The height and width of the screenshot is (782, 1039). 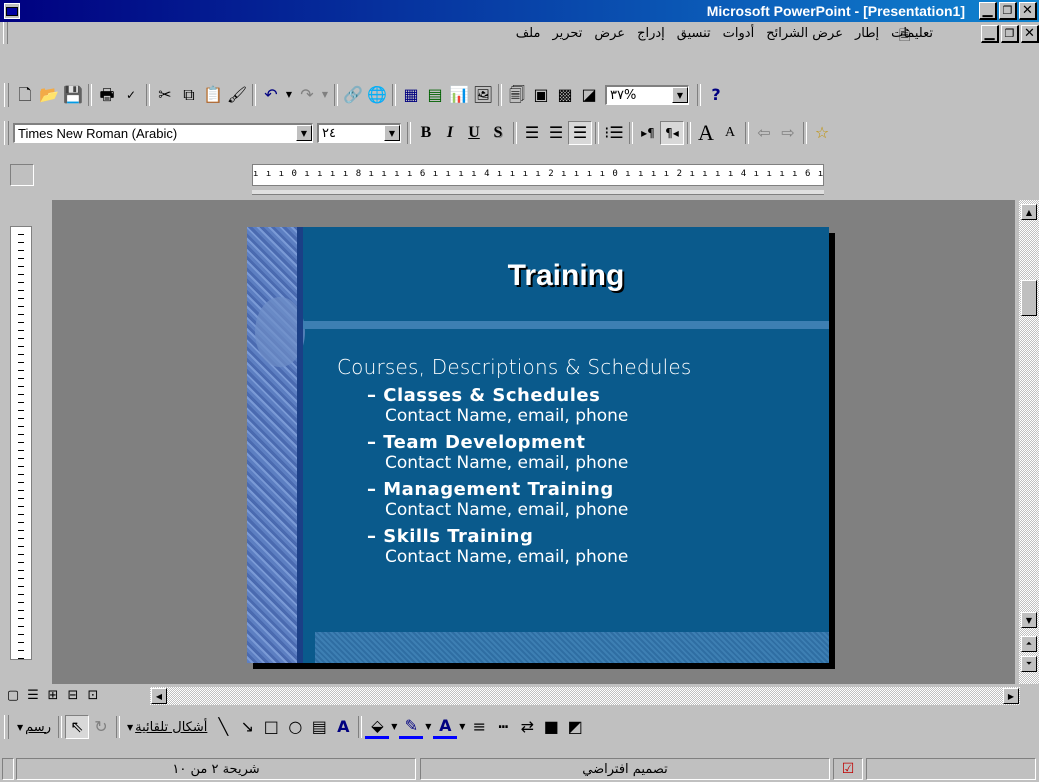 I want to click on new-slide-icon: 🗐, so click(x=517, y=95).